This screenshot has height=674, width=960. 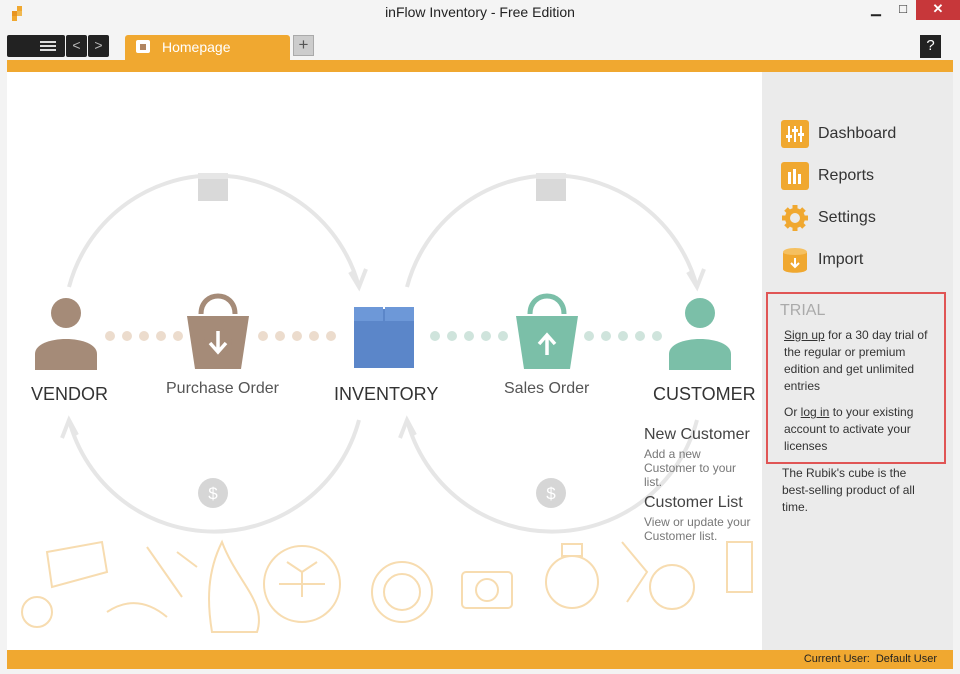 What do you see at coordinates (196, 47) in the screenshot?
I see `tab-label: Homepage` at bounding box center [196, 47].